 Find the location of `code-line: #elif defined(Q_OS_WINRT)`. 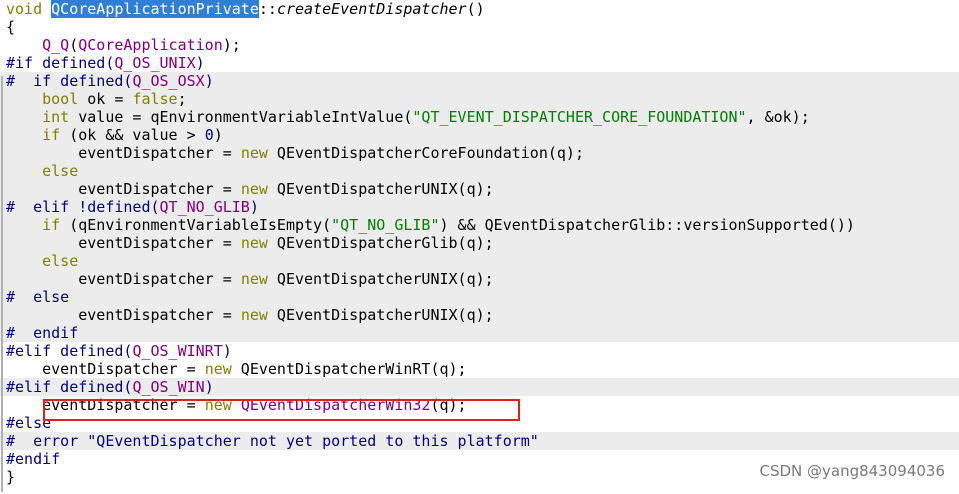

code-line: #elif defined(Q_OS_WINRT) is located at coordinates (479, 351).